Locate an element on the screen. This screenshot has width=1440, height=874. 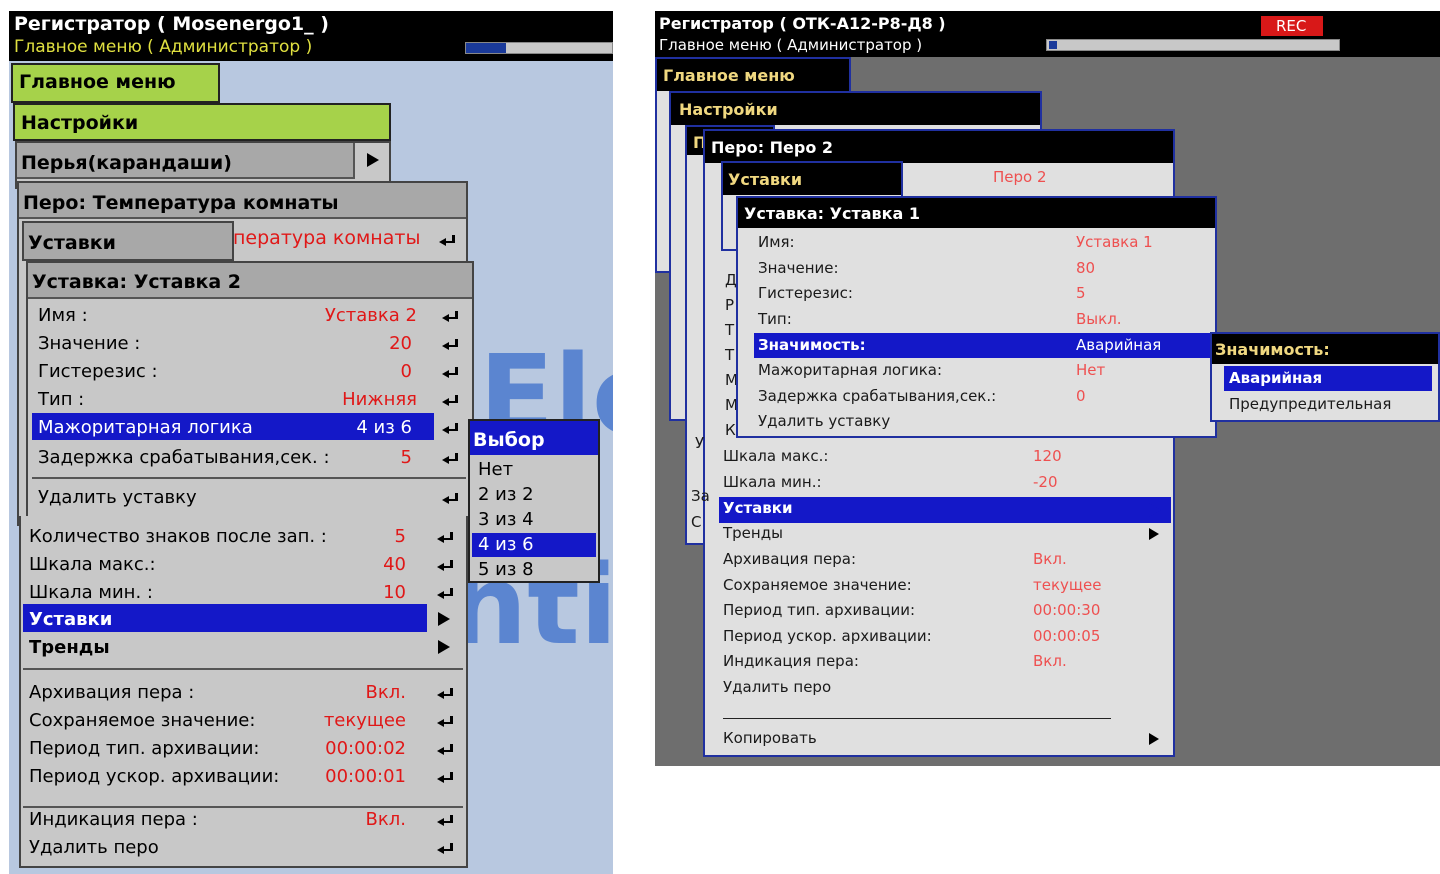
pen-saved-value-label: Сохраняемое значение: is located at coordinates (142, 720).